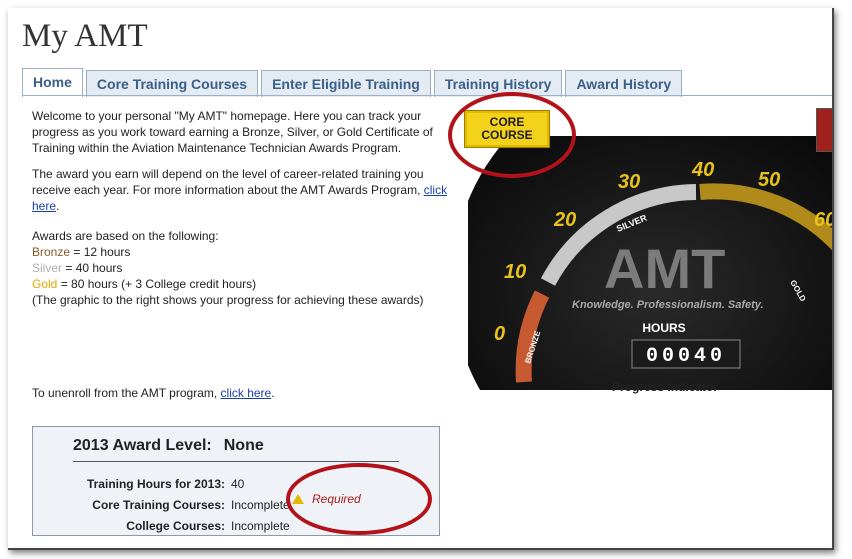 The width and height of the screenshot is (852, 559). I want to click on award-level-heading: 2013 Award Level: None, so click(168, 446).